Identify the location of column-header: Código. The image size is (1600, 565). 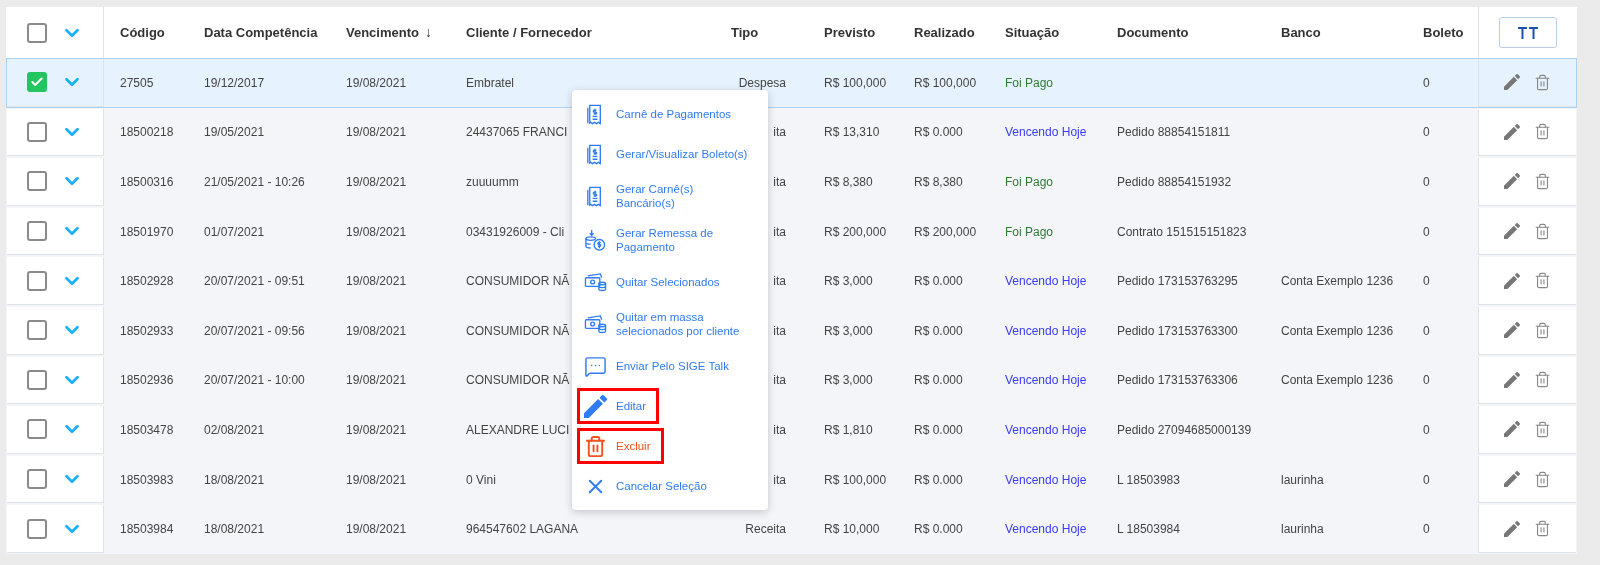
(142, 32).